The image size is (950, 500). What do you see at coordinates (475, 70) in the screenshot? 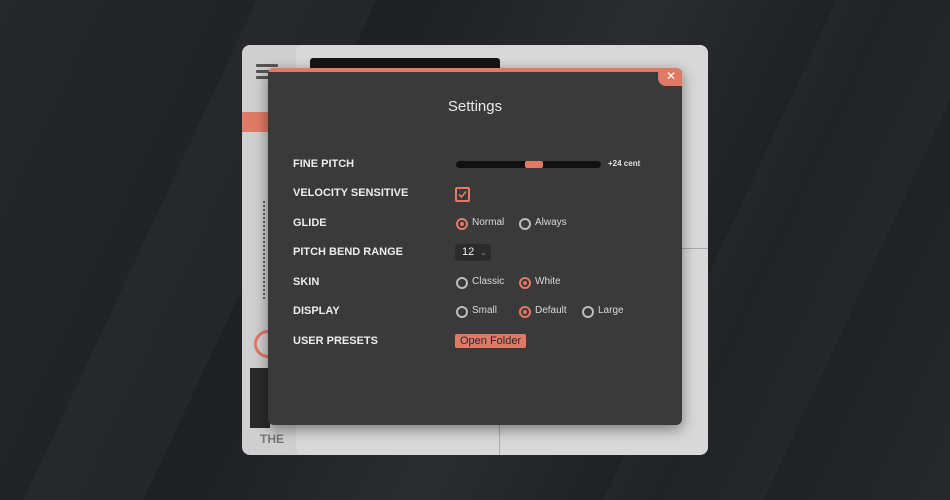
I see `dialog-accent-bar` at bounding box center [475, 70].